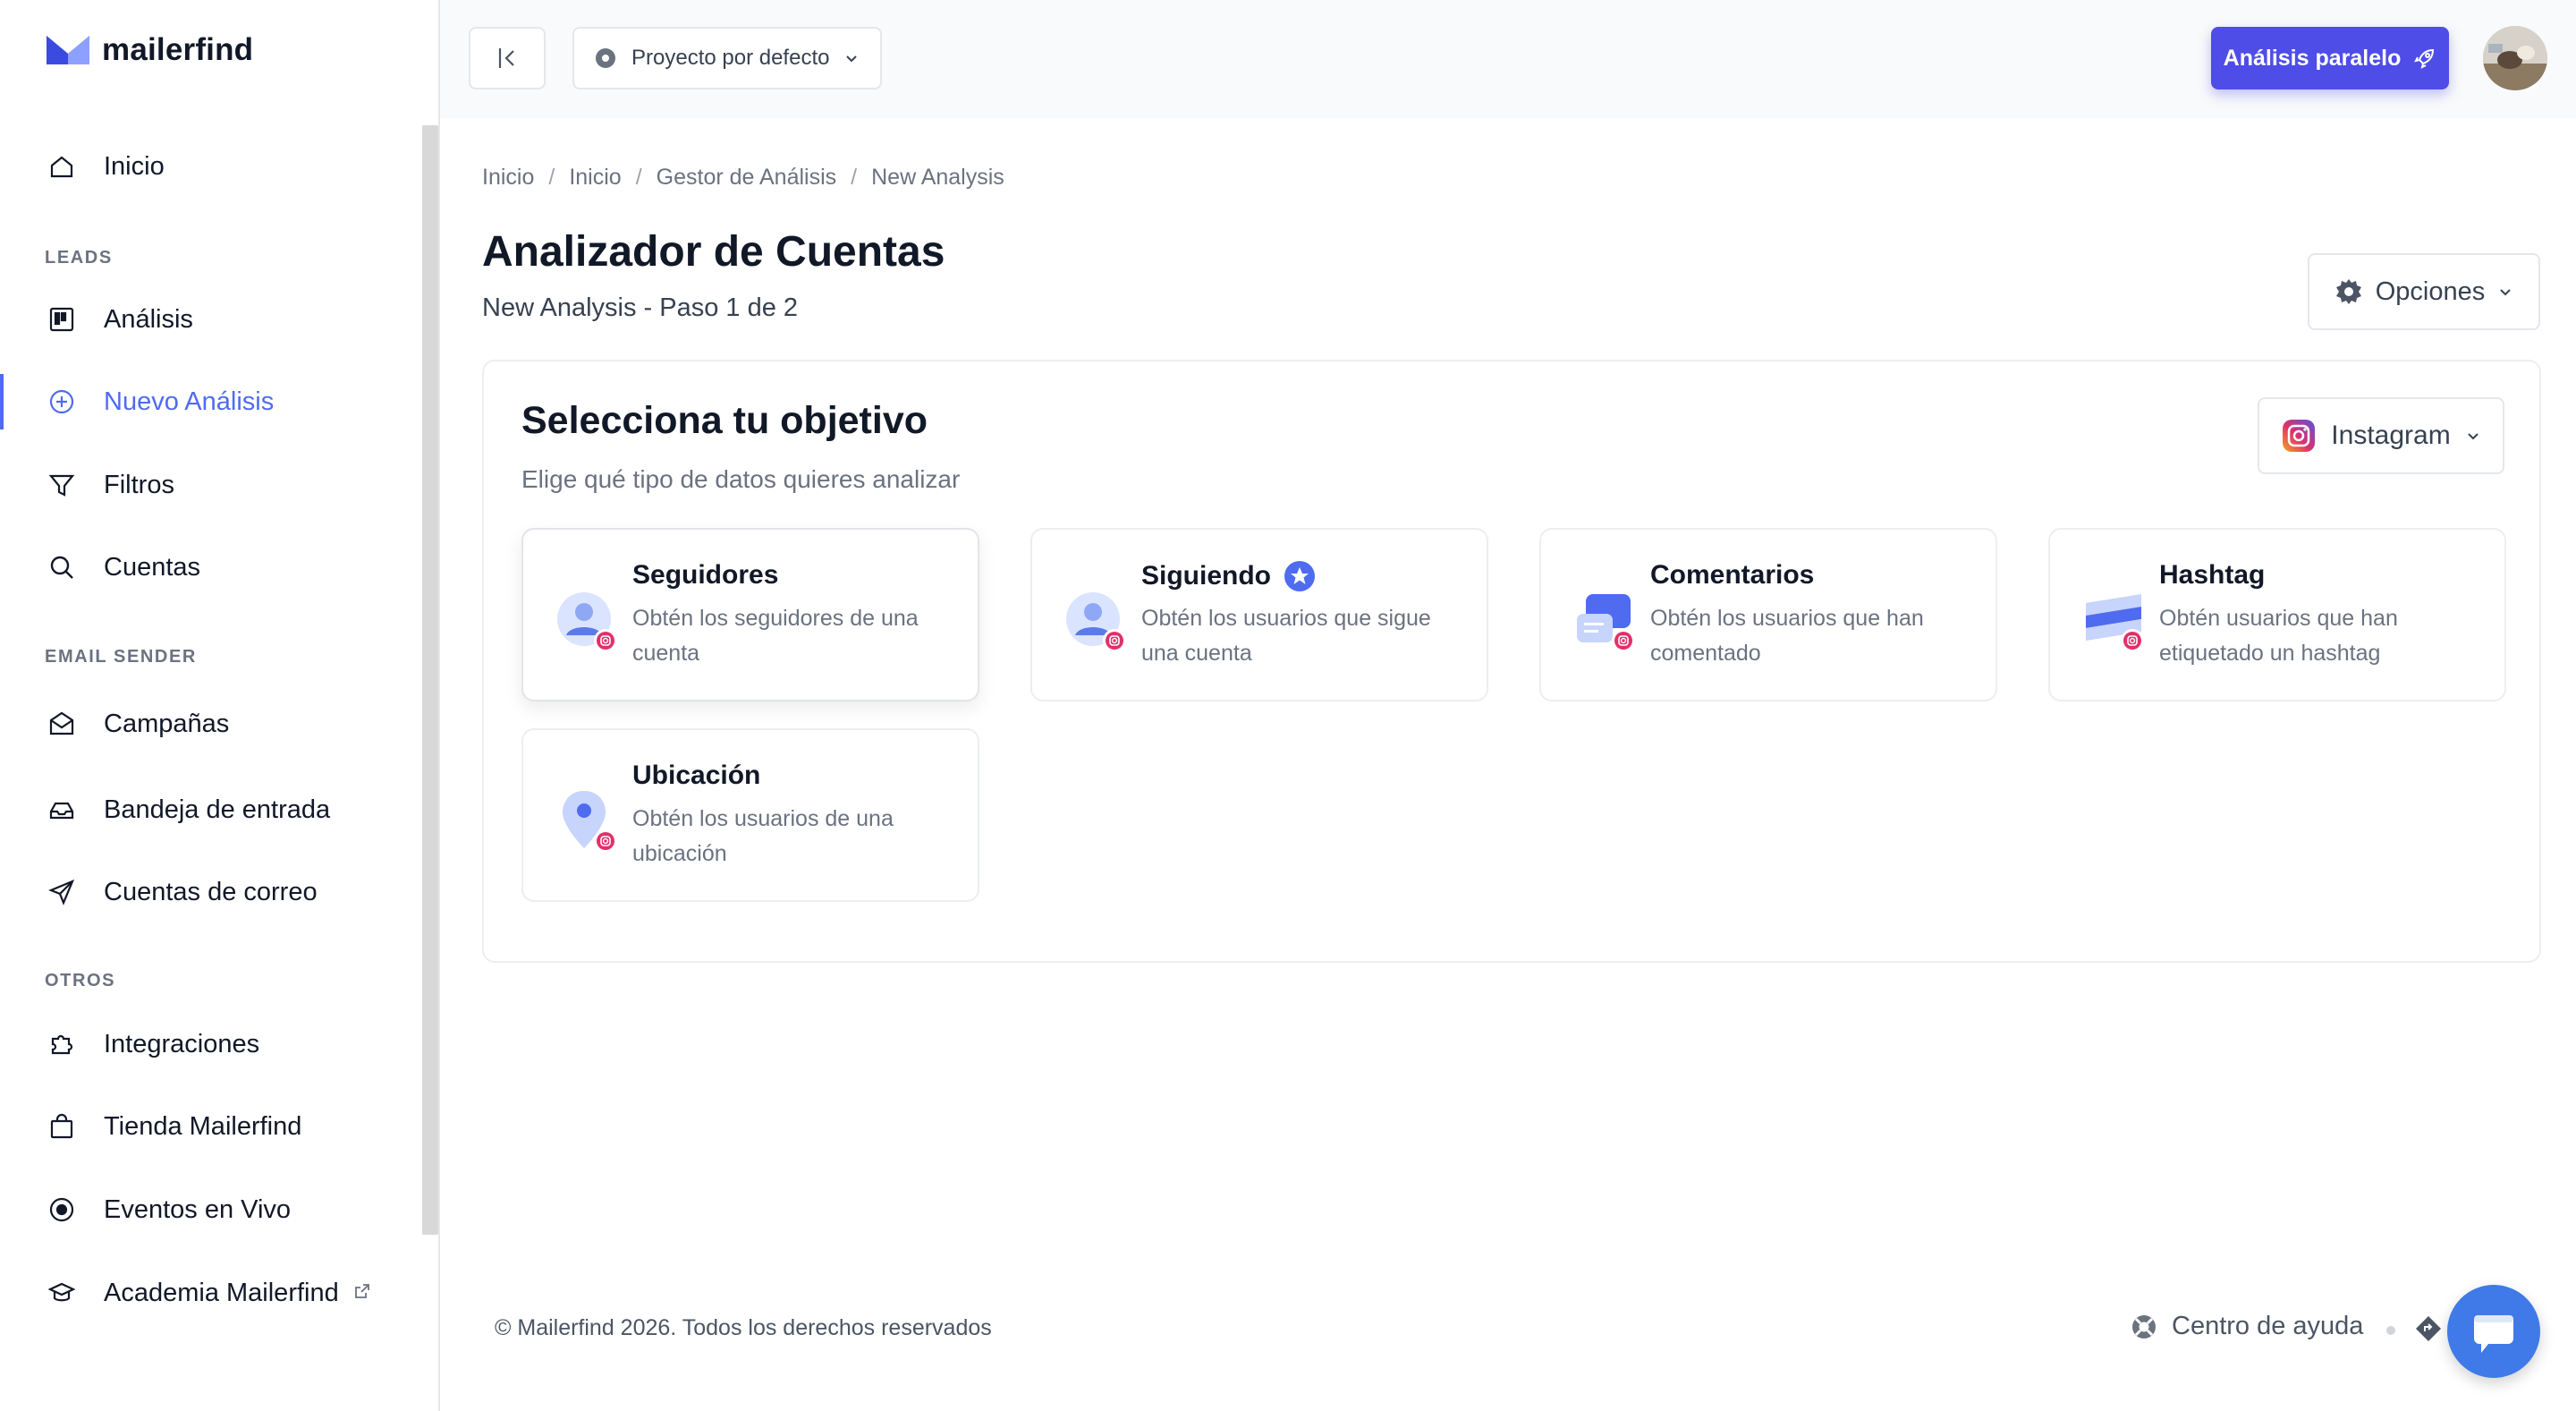  I want to click on breadcrumb-current: New Analysis, so click(937, 177).